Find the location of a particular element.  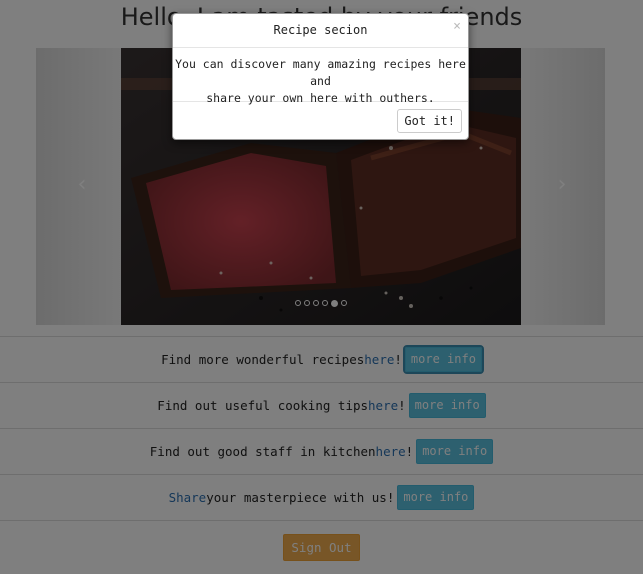

modal-header: Recipe secion × is located at coordinates (320, 31).